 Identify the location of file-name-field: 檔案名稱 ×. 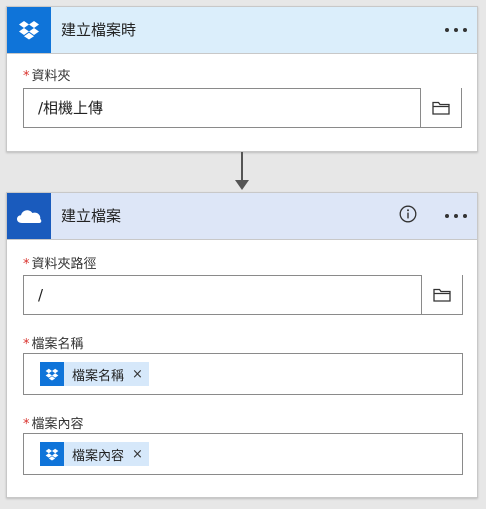
(243, 374).